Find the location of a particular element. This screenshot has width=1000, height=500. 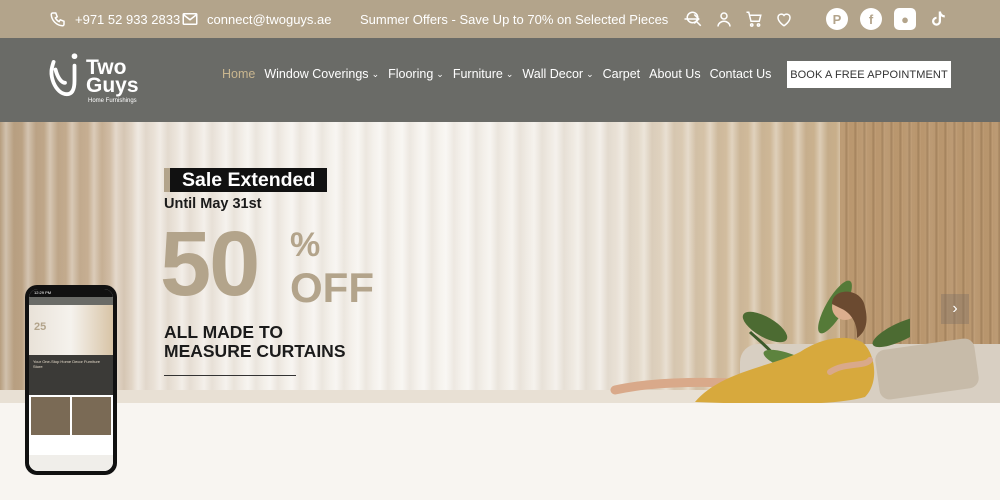

search-icon is located at coordinates (694, 19).